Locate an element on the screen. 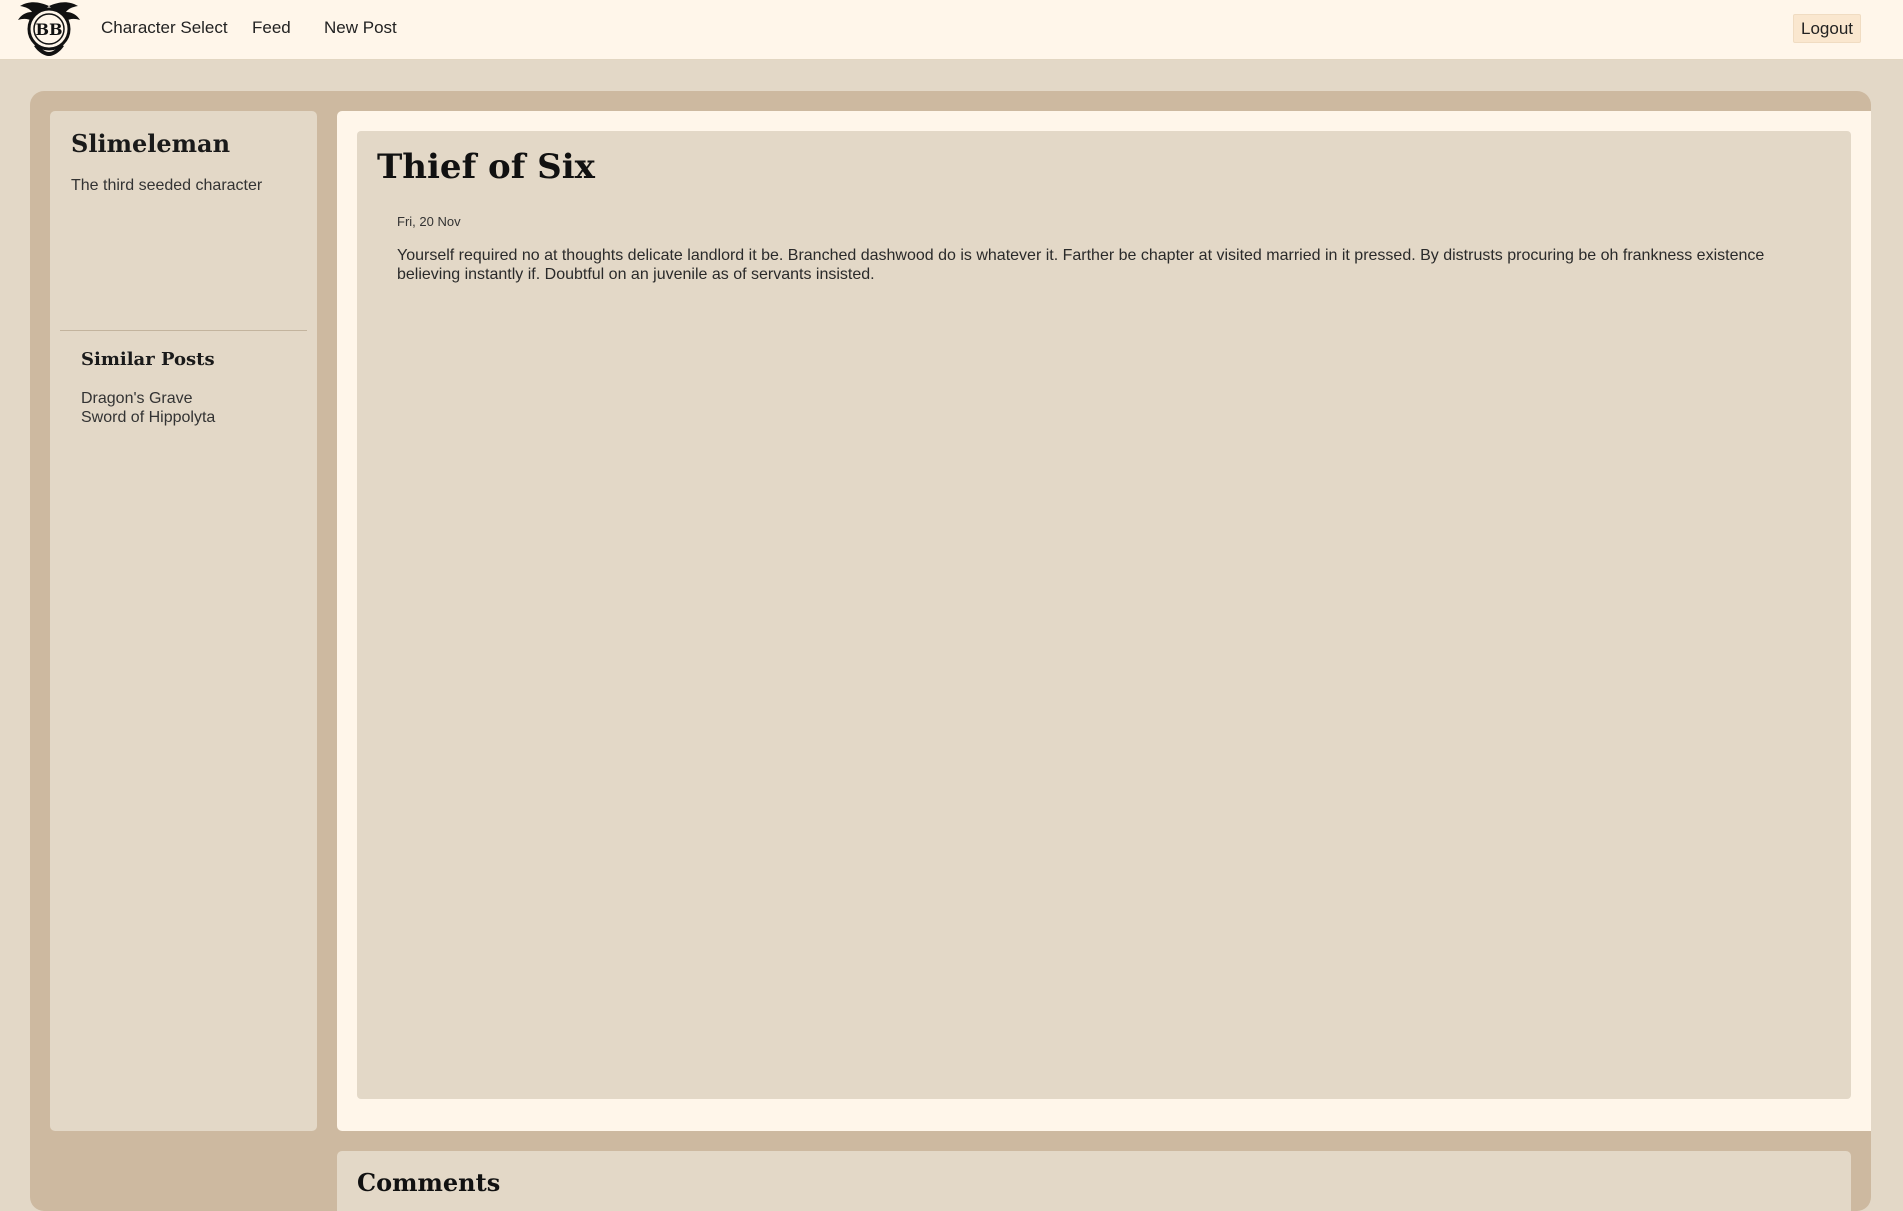 Image resolution: width=1903 pixels, height=1211 pixels. post-title: Thief of Six is located at coordinates (486, 167).